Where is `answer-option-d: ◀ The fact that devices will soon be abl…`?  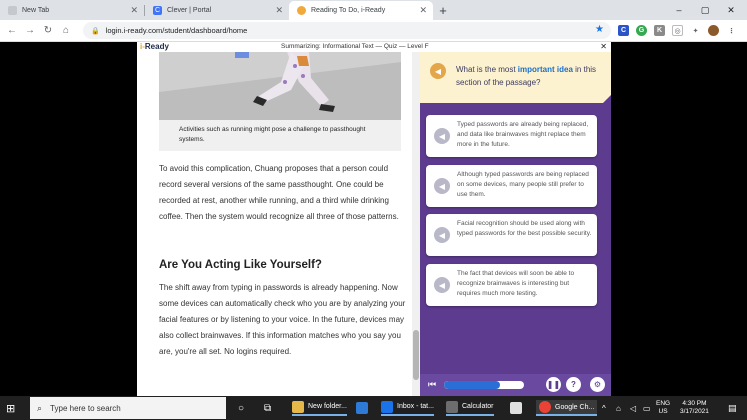
answer-option-d: ◀ The fact that devices will soon be abl… is located at coordinates (511, 285).